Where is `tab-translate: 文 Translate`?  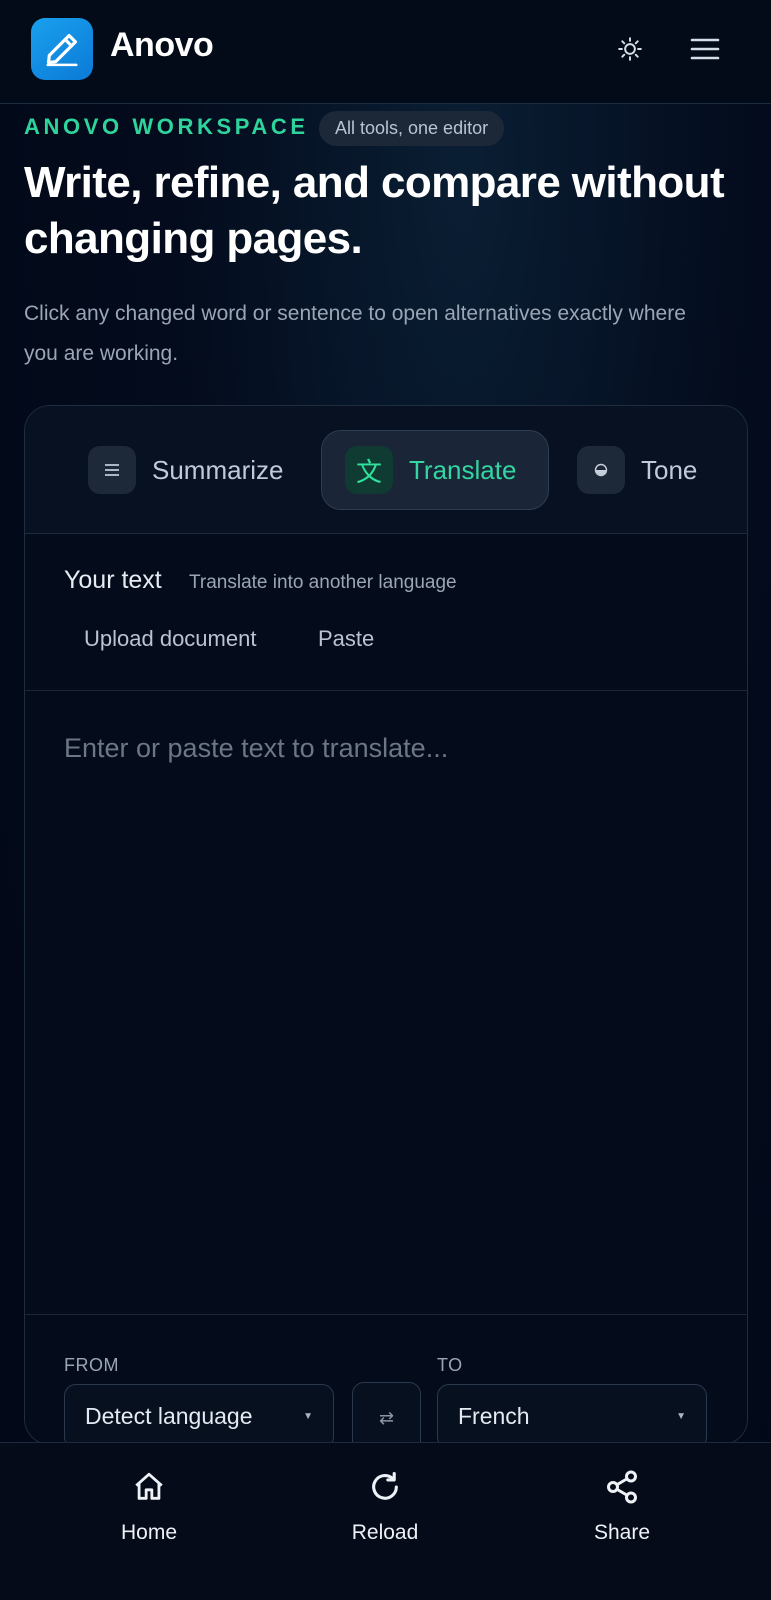
tab-translate: 文 Translate is located at coordinates (435, 470).